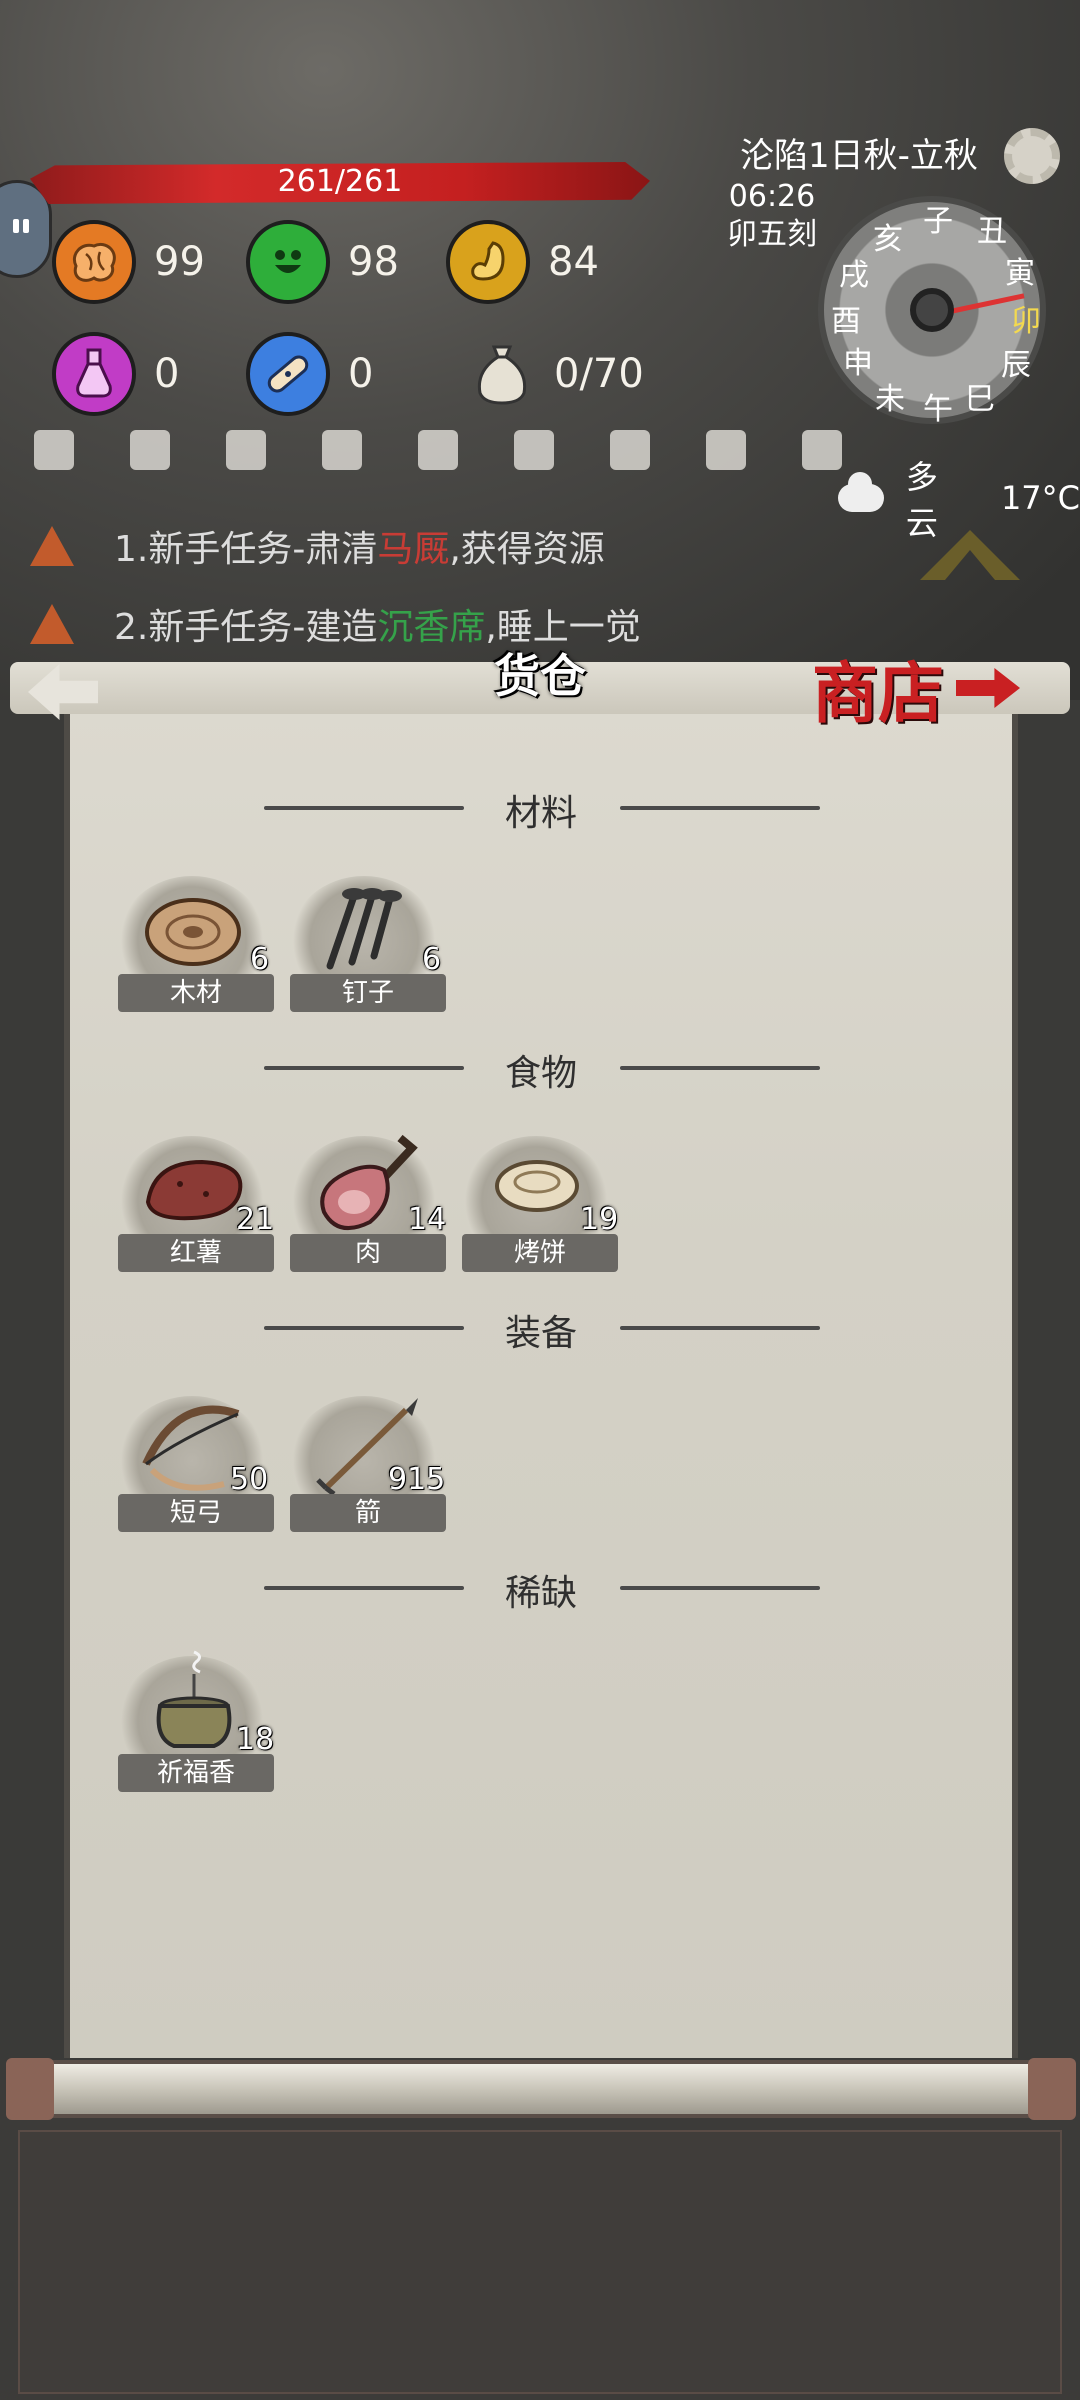 Image resolution: width=1080 pixels, height=2400 pixels. Describe the element at coordinates (540, 1073) in the screenshot. I see `section-title: 食物` at that location.